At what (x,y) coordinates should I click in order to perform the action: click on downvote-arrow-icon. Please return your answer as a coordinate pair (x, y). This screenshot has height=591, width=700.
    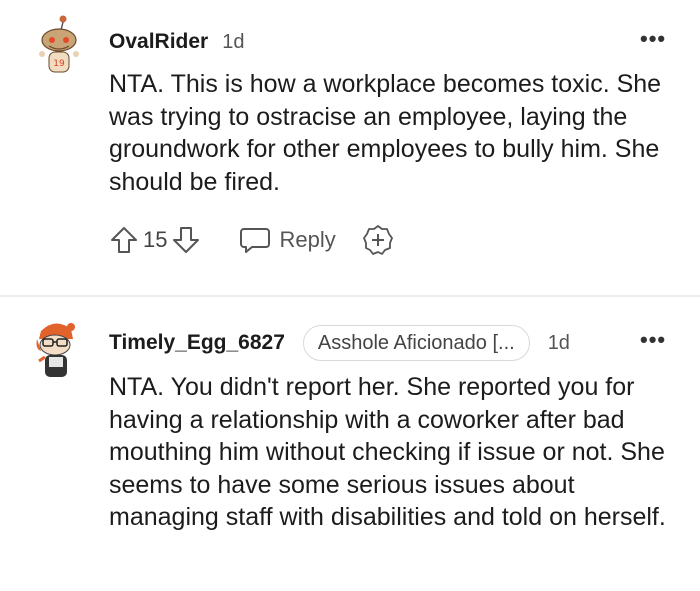
    Looking at the image, I should click on (186, 240).